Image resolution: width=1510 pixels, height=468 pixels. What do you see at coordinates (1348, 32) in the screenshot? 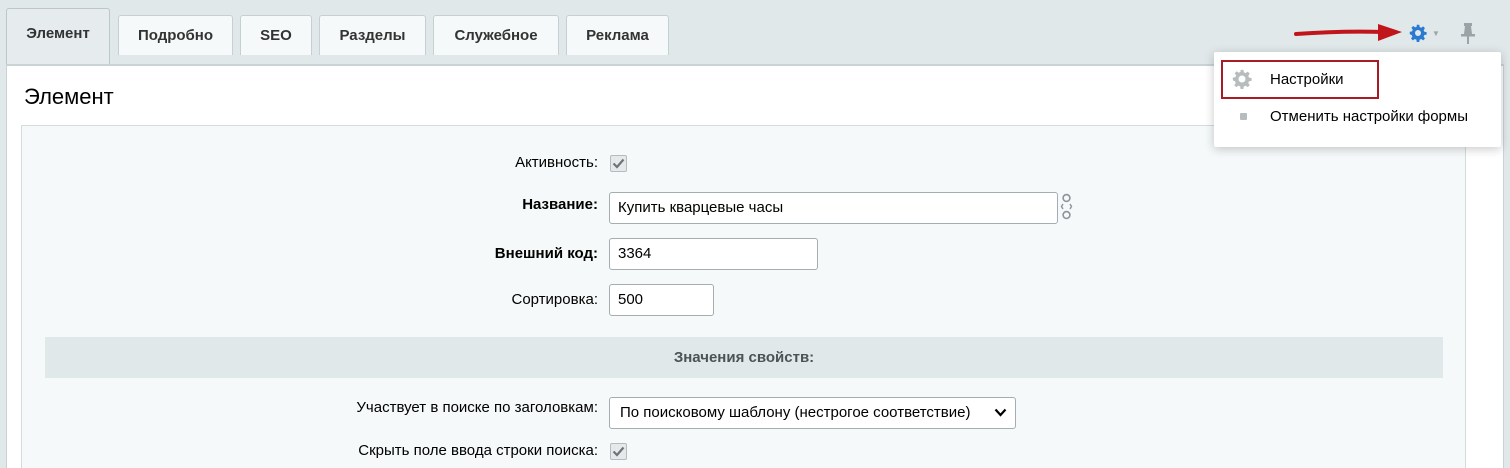
I see `annotation-arrow-icon` at bounding box center [1348, 32].